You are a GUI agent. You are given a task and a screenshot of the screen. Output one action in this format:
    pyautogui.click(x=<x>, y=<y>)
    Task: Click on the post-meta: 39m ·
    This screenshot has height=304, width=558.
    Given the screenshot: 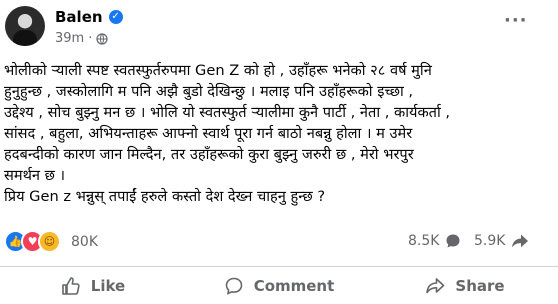 What is the action you would take?
    pyautogui.click(x=81, y=38)
    